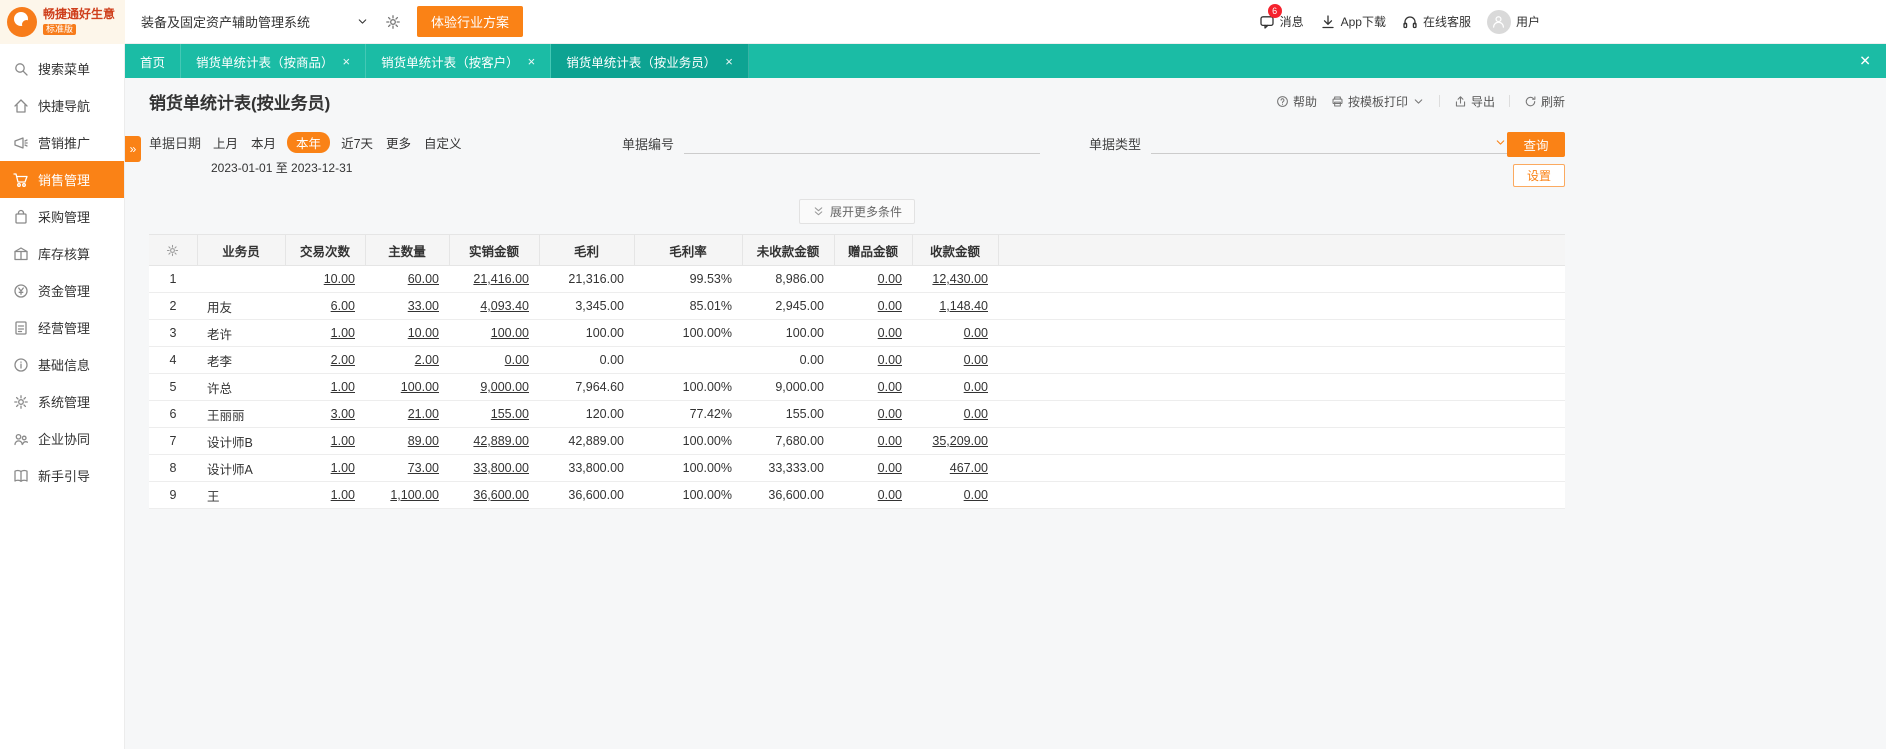 The image size is (1886, 749). Describe the element at coordinates (263, 142) in the screenshot. I see `date-option-1: 本月` at that location.